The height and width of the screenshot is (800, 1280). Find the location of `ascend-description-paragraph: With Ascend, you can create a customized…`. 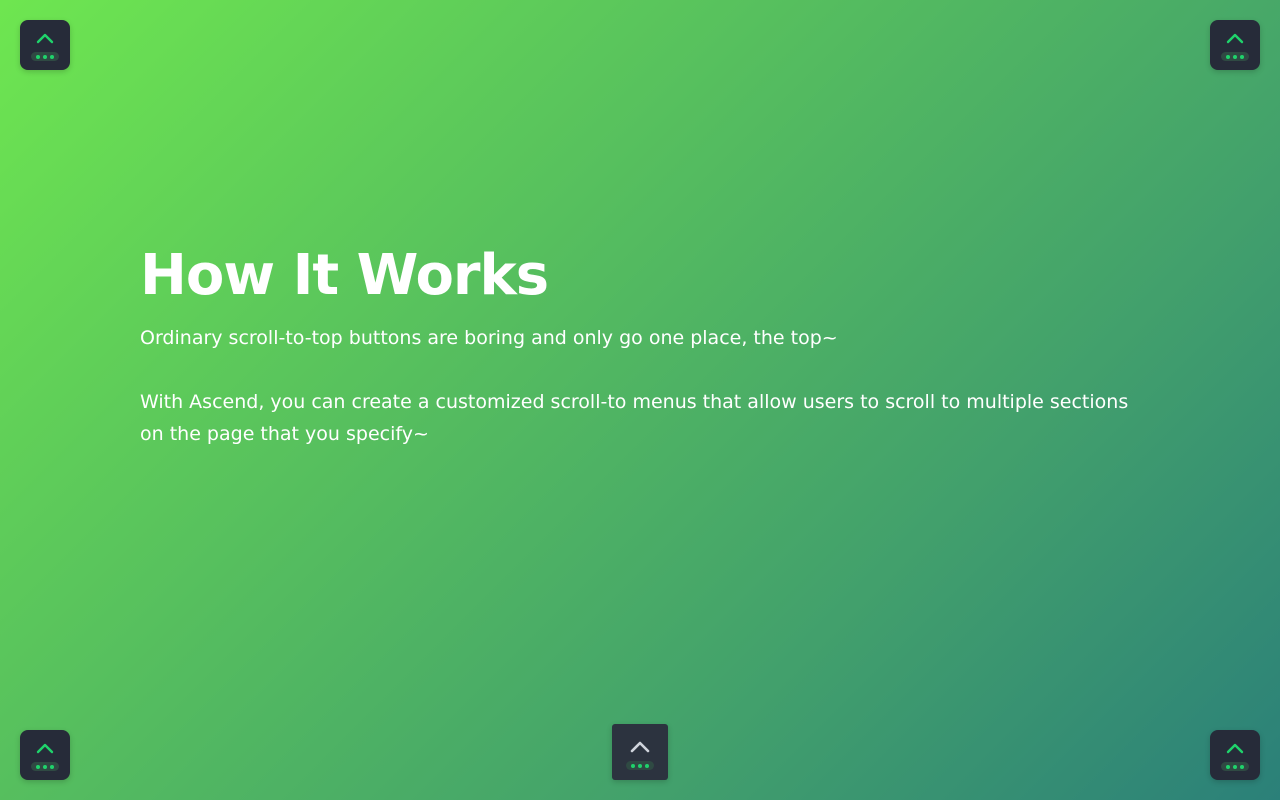

ascend-description-paragraph: With Ascend, you can create a customized… is located at coordinates (634, 418).